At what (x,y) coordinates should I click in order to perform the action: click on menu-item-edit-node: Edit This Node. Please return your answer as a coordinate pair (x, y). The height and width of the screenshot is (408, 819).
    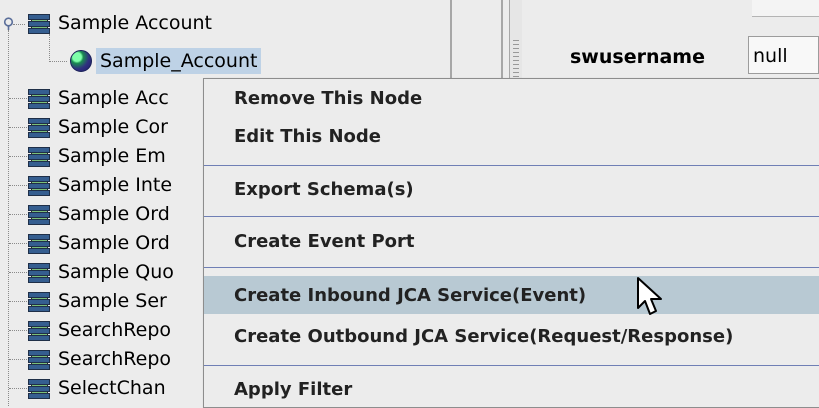
    Looking at the image, I should click on (511, 136).